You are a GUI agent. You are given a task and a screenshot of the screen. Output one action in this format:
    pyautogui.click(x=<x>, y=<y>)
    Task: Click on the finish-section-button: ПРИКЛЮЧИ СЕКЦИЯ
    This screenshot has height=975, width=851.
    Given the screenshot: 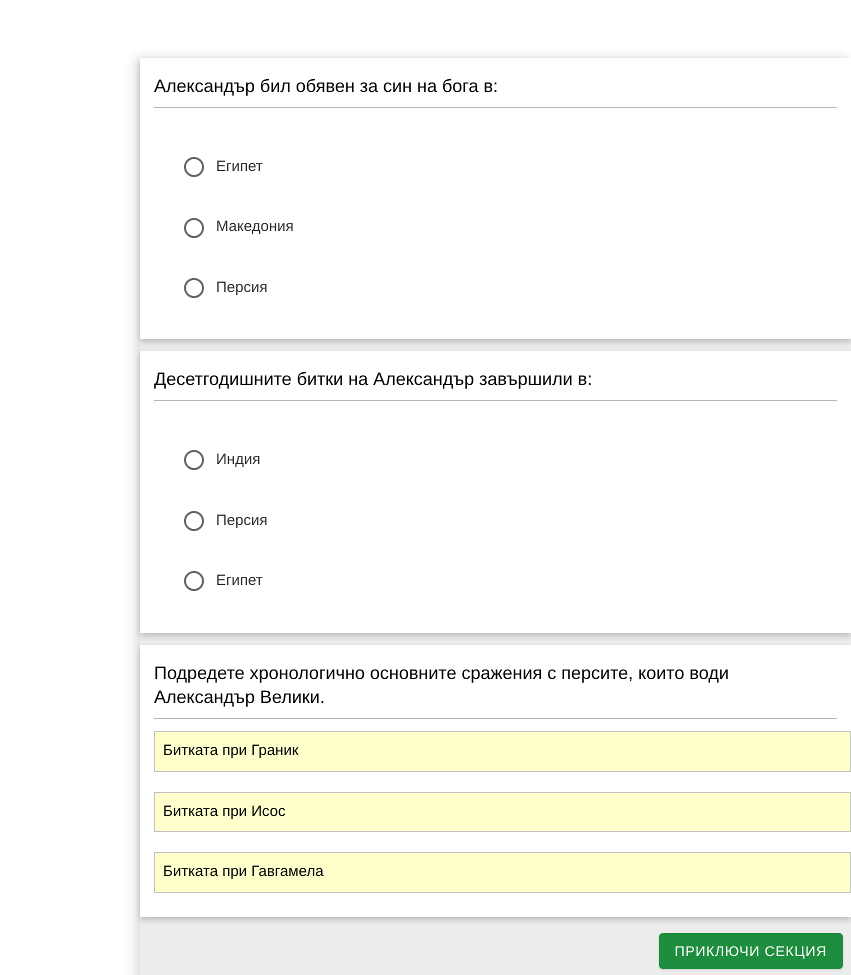 What is the action you would take?
    pyautogui.click(x=750, y=950)
    